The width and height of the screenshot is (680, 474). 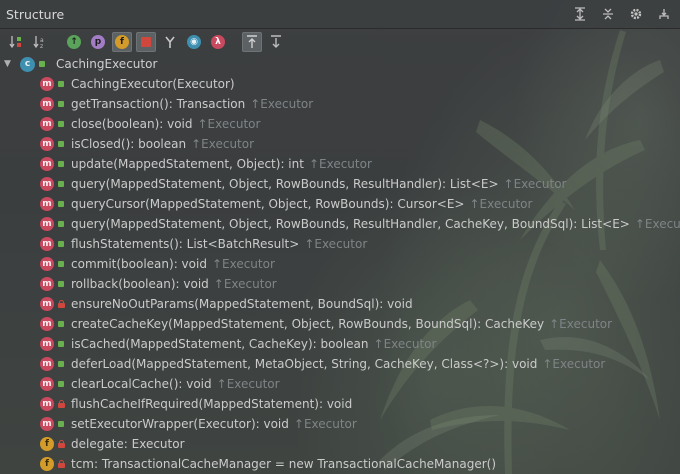 I want to click on show-lambdas-button: λ, so click(x=218, y=42).